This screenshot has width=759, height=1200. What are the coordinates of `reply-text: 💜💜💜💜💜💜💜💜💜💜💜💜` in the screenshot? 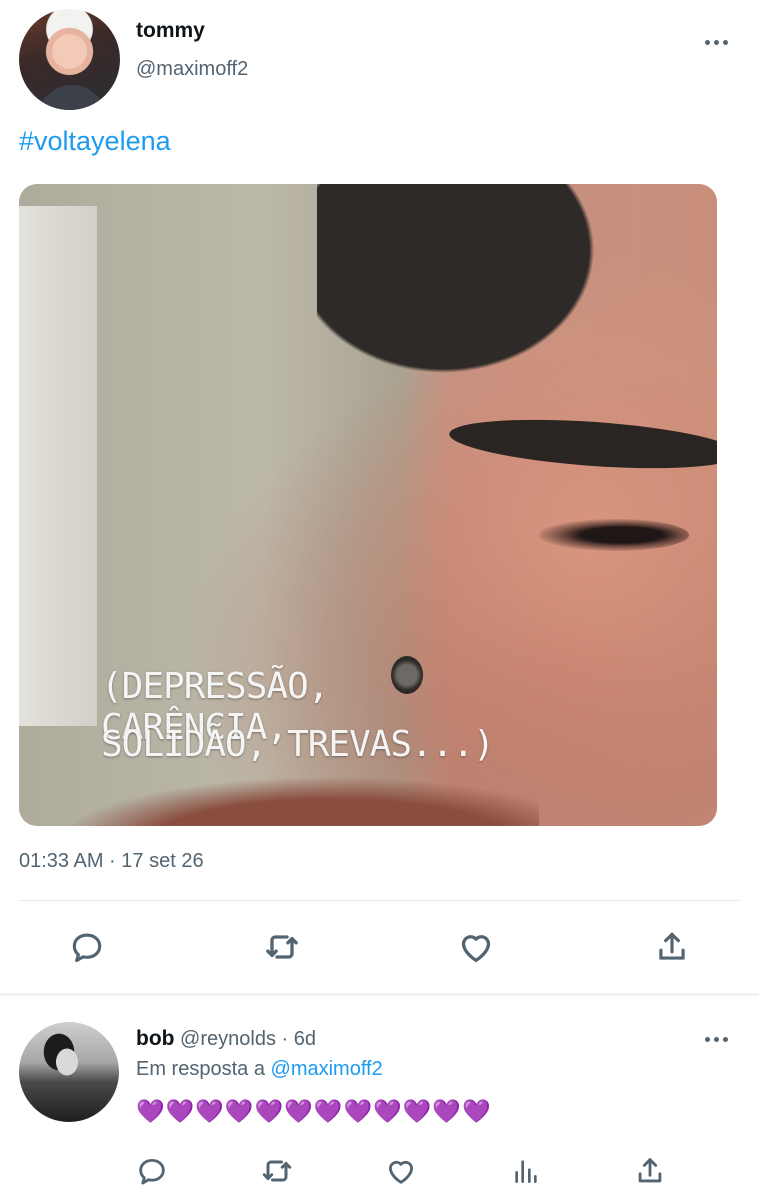 It's located at (314, 1111).